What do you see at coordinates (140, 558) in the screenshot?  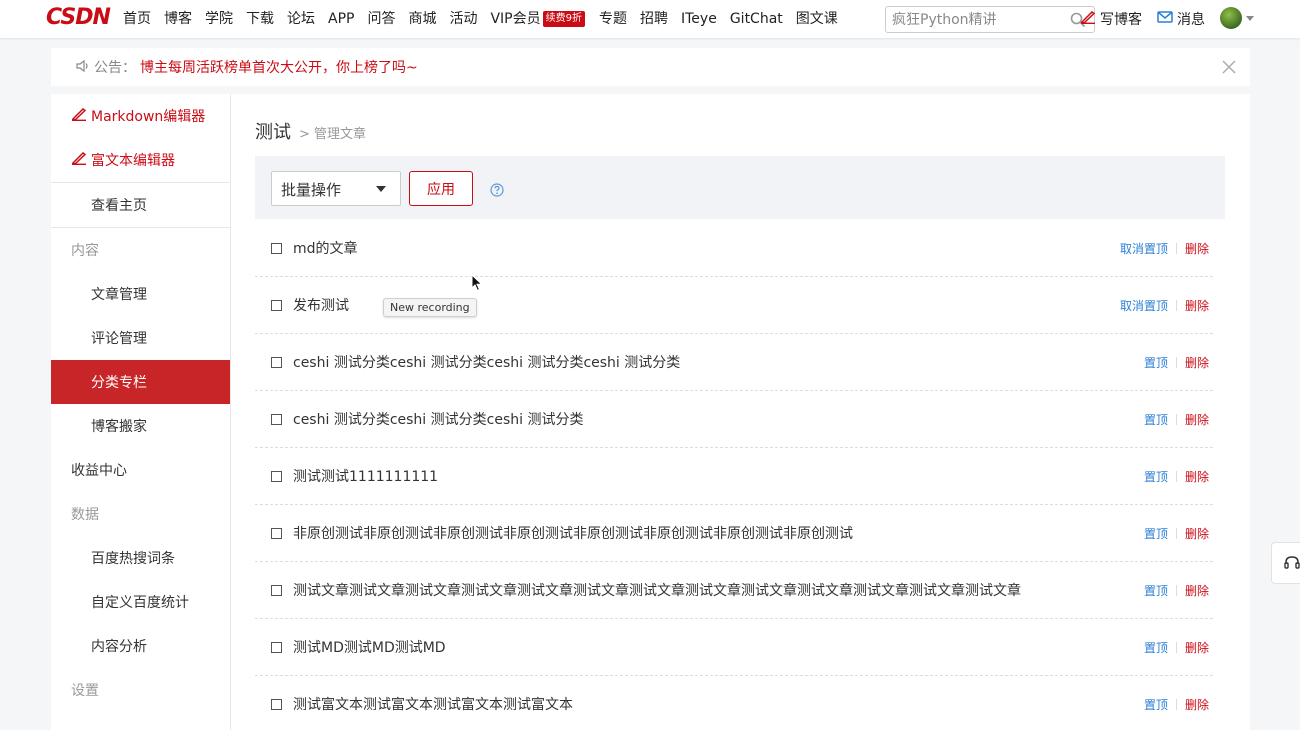 I see `sidebar-item-baidu-hot: 百度热搜词条` at bounding box center [140, 558].